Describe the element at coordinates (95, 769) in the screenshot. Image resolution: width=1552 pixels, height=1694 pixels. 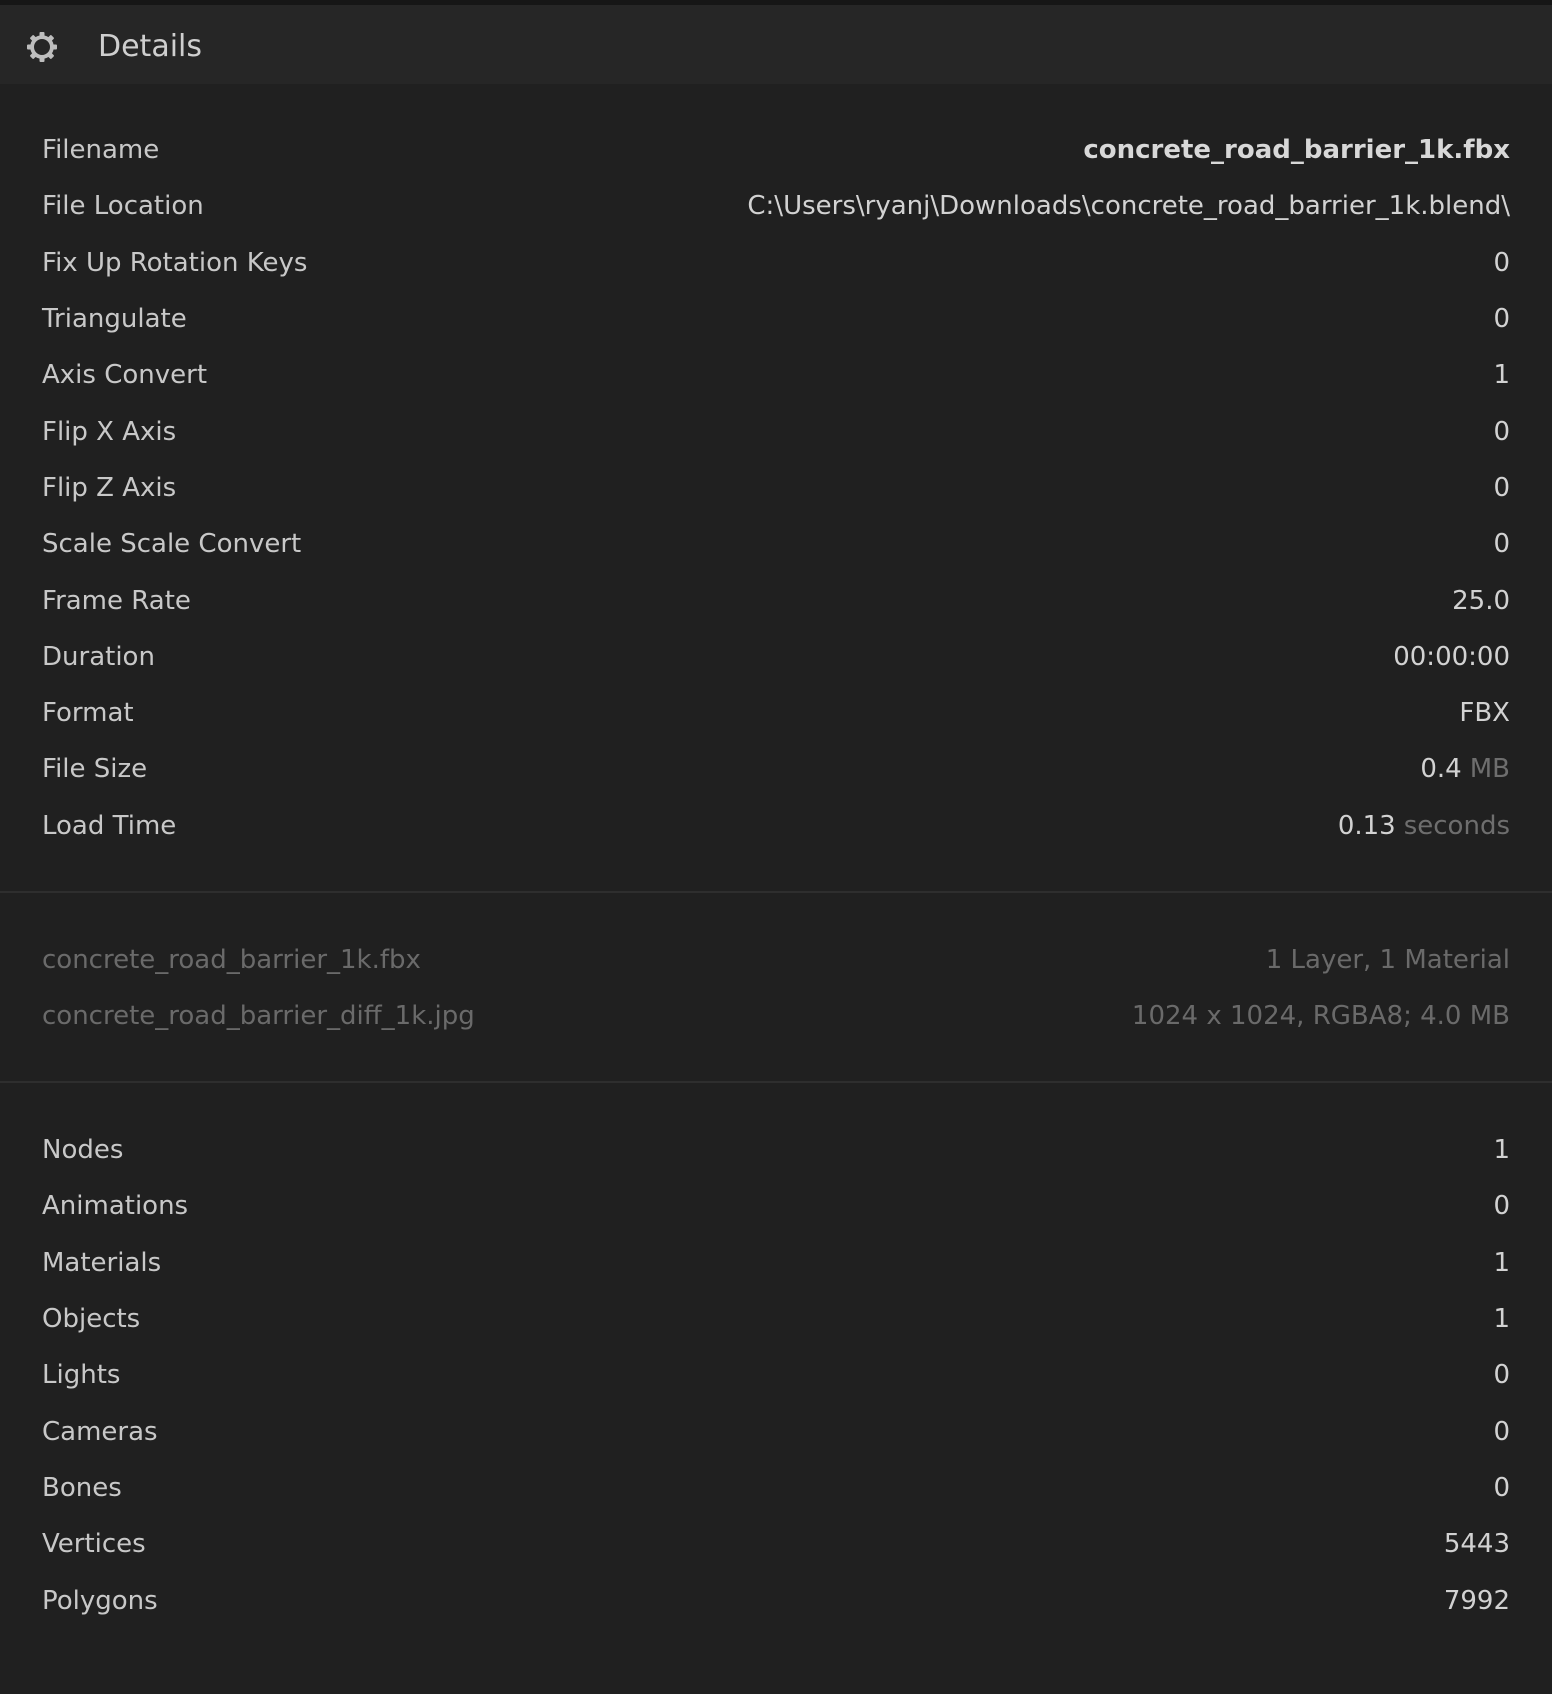
I see `property-label: File Size` at that location.